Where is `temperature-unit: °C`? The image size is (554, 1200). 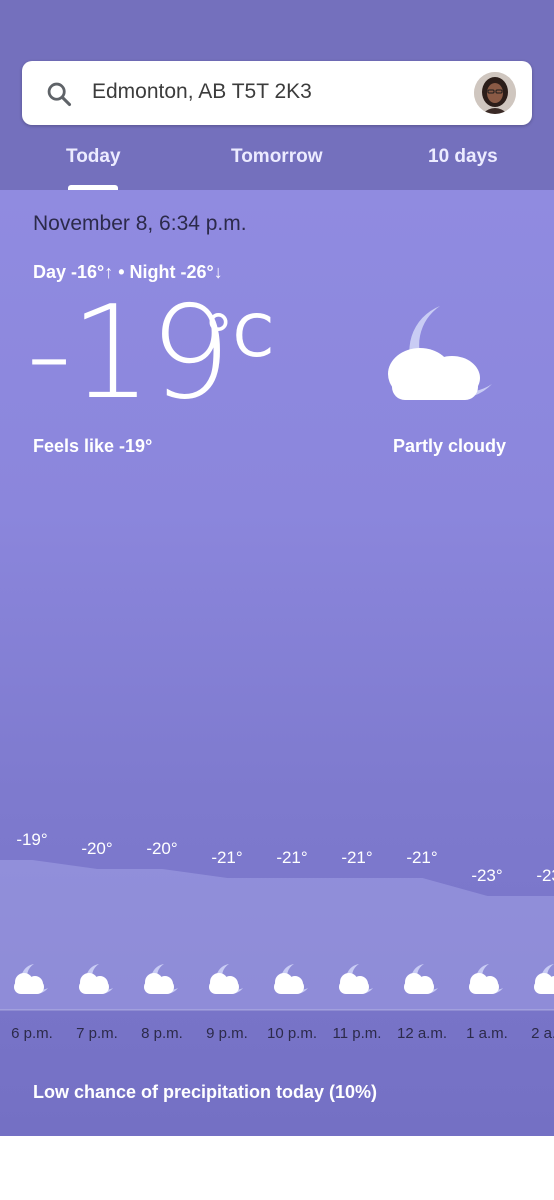
temperature-unit: °C is located at coordinates (239, 336).